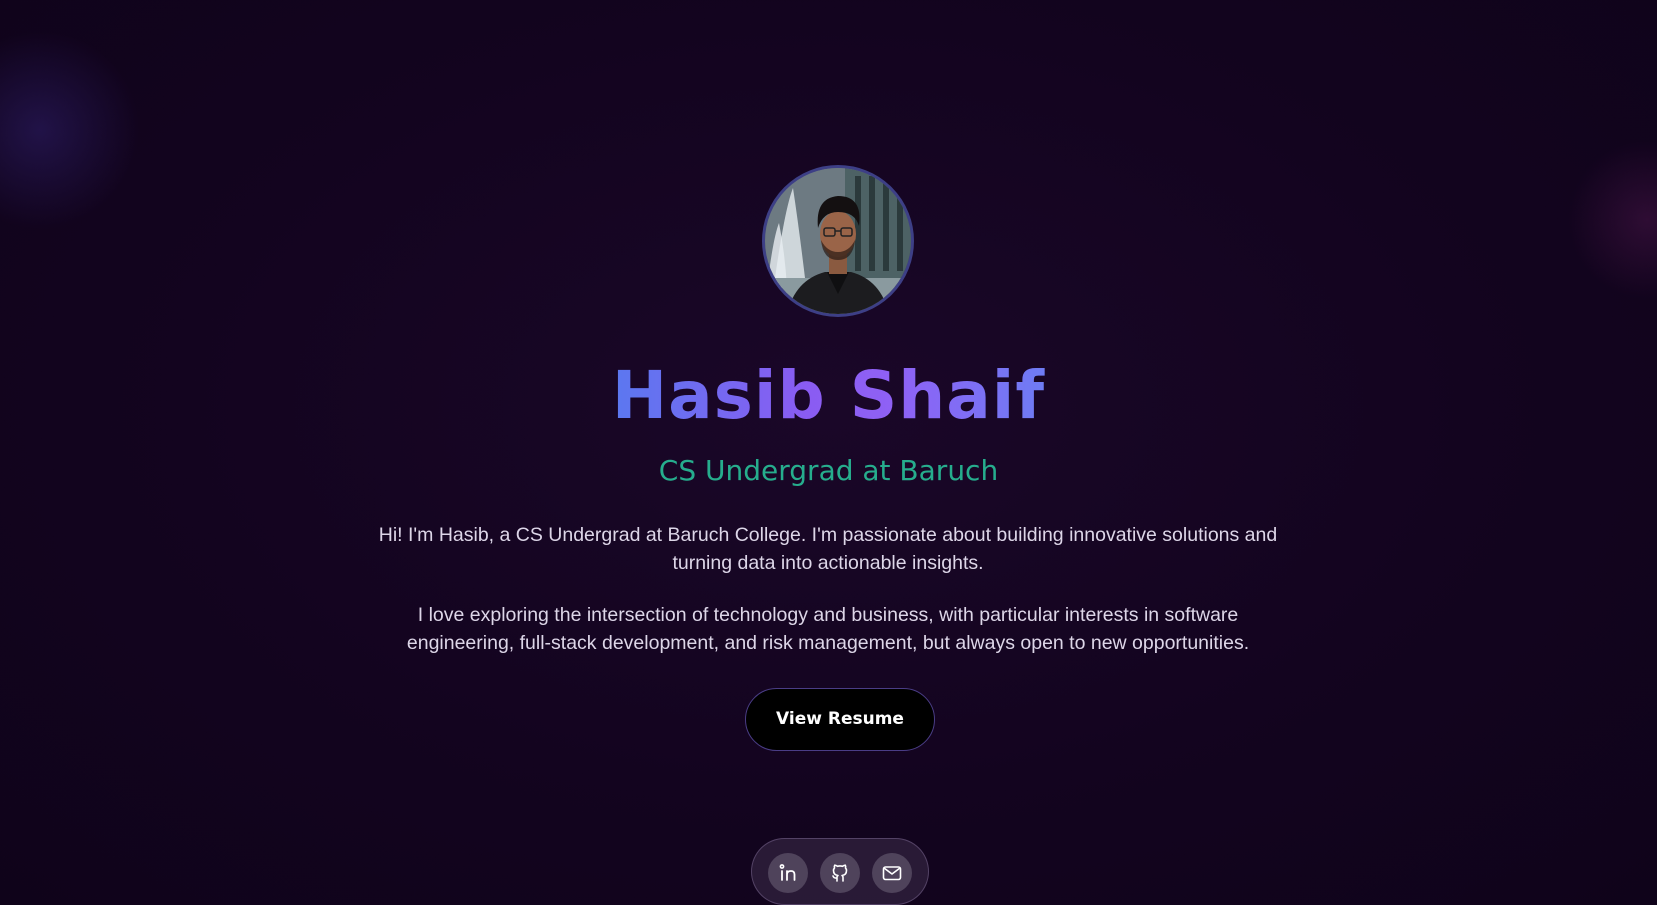 This screenshot has height=905, width=1657. I want to click on linkedin-icon, so click(787, 872).